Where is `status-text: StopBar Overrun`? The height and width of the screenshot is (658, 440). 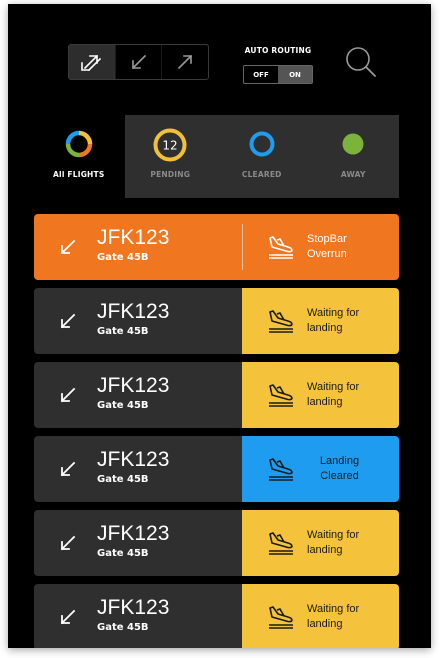
status-text: StopBar Overrun is located at coordinates (349, 247).